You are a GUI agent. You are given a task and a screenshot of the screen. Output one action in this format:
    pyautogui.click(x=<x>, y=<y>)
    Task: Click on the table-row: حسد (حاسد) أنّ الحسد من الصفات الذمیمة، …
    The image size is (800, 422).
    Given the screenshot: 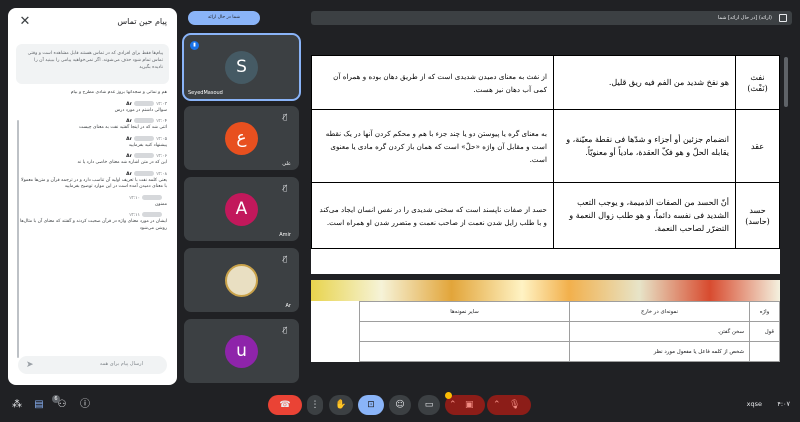 What is the action you would take?
    pyautogui.click(x=545, y=215)
    